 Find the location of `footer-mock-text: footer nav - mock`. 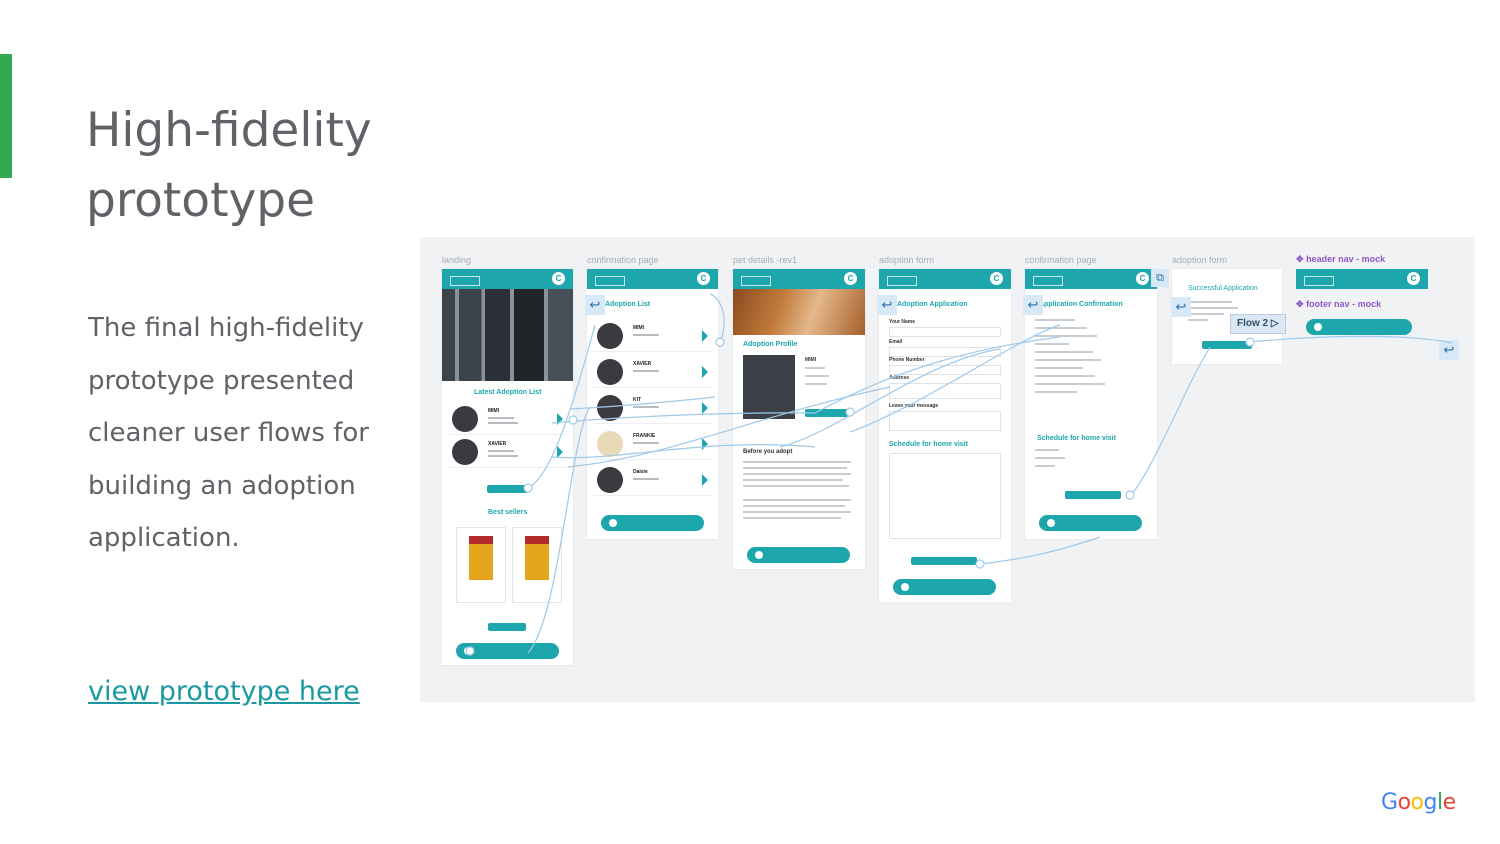

footer-mock-text: footer nav - mock is located at coordinates (1344, 304).